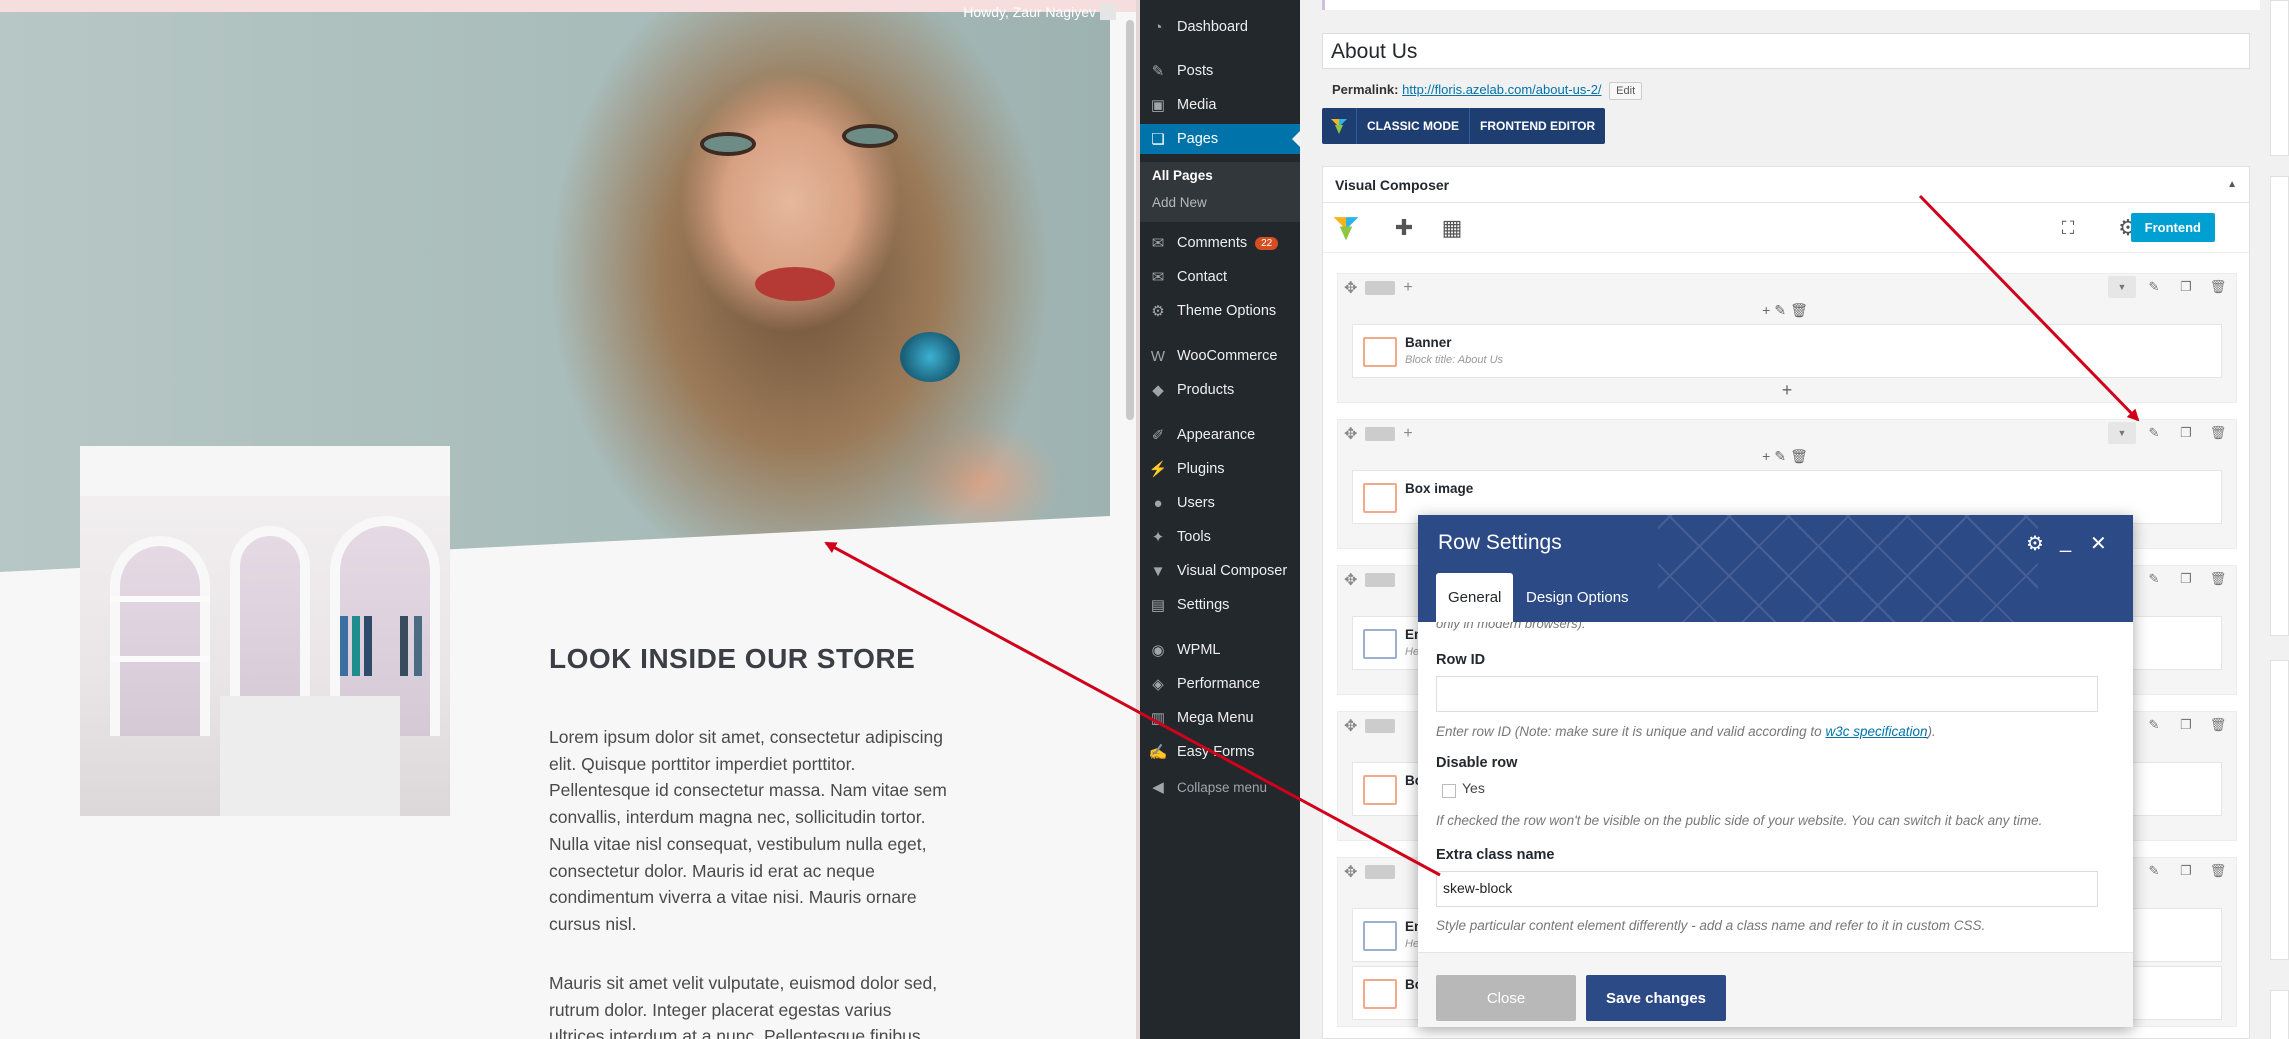 The height and width of the screenshot is (1039, 2289). I want to click on vc-header: Visual Composer ▲, so click(1786, 185).